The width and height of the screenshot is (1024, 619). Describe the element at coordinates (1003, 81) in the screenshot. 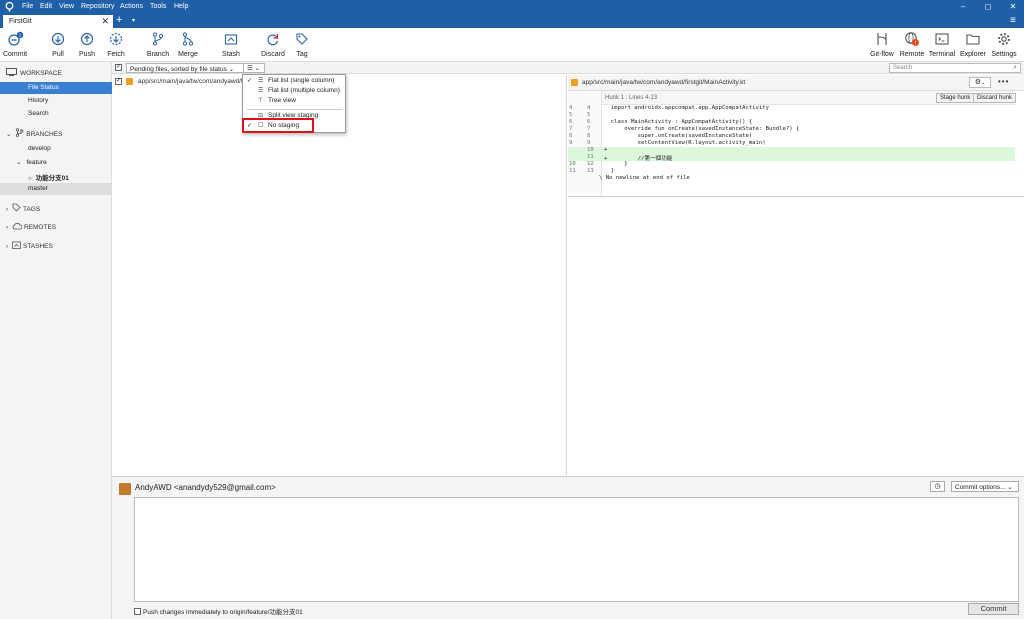

I see `more-options-icon: •••` at that location.